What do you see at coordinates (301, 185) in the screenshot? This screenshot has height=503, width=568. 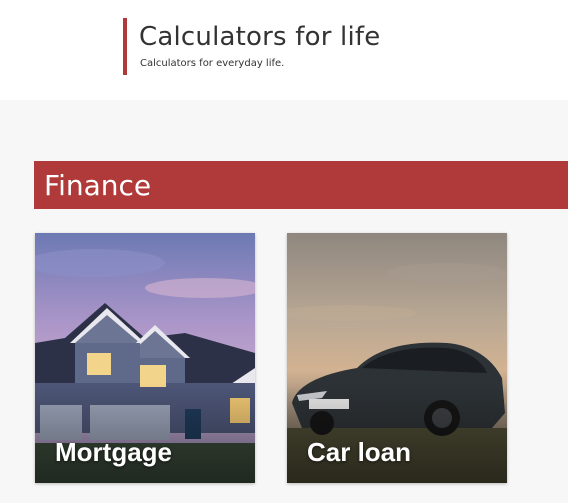 I see `section-header-finance: Finance` at bounding box center [301, 185].